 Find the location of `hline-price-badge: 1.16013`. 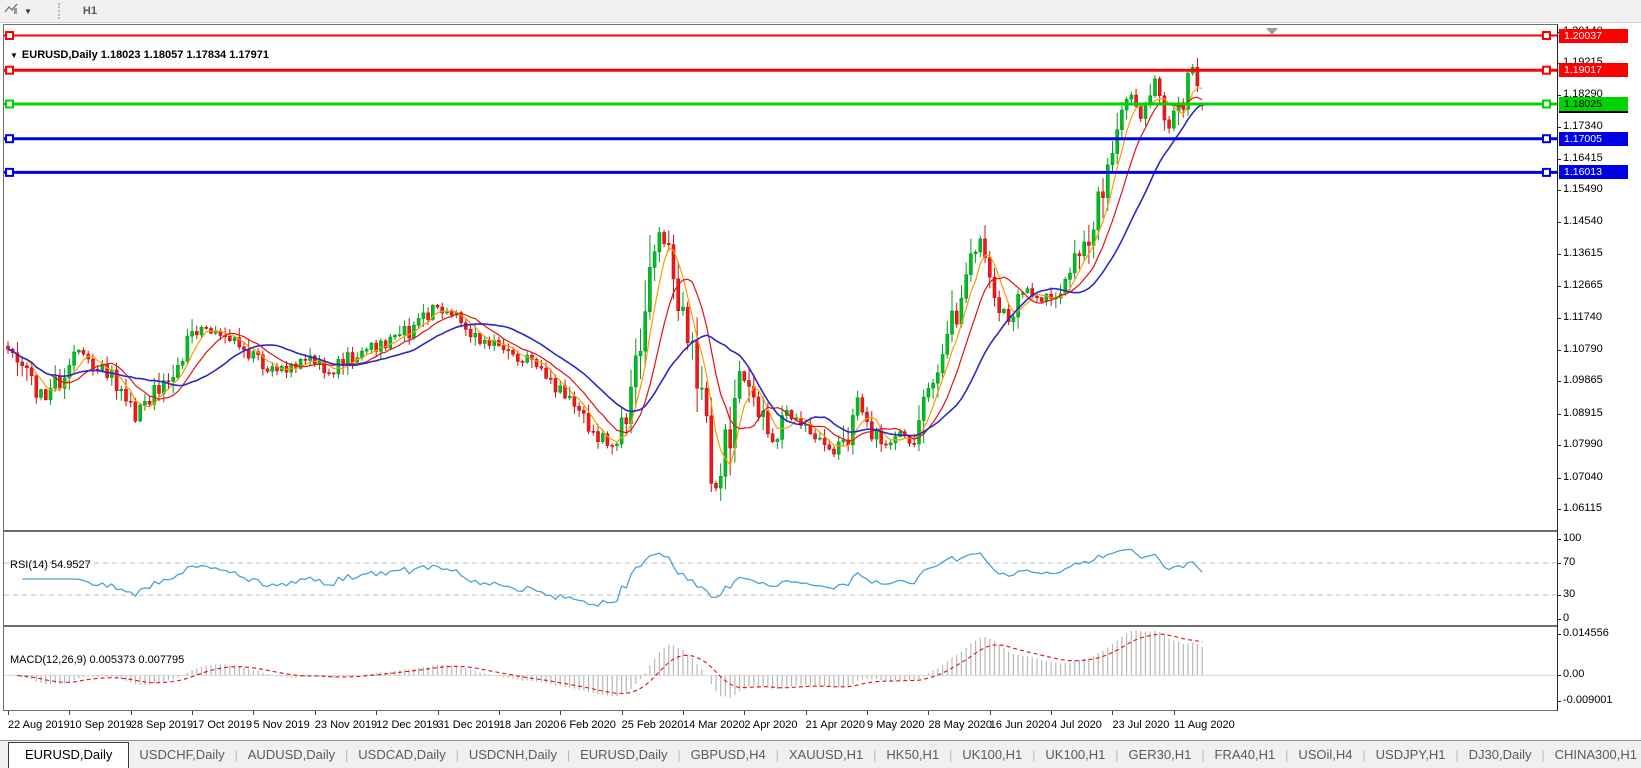

hline-price-badge: 1.16013 is located at coordinates (1593, 172).